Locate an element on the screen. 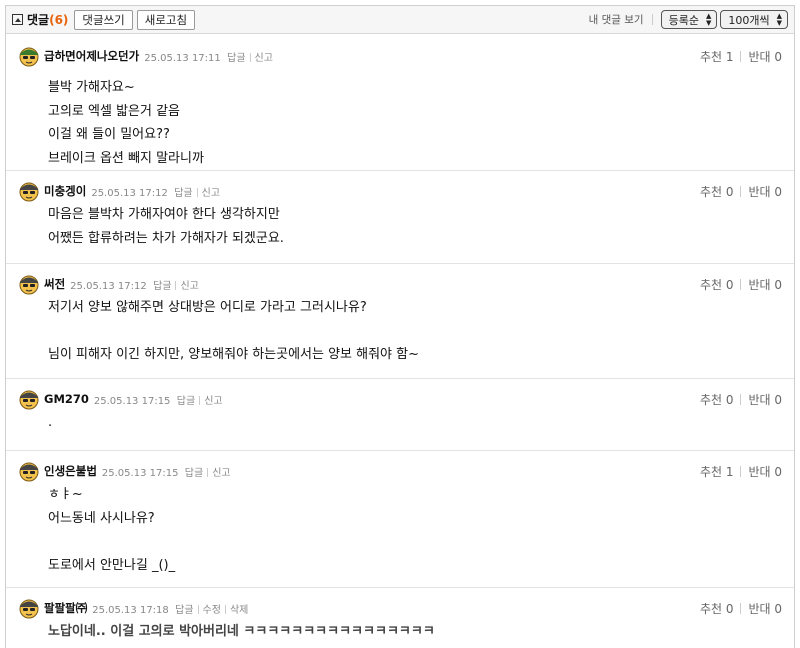  sort-select: 등록순 ▲ ▼ is located at coordinates (689, 19).